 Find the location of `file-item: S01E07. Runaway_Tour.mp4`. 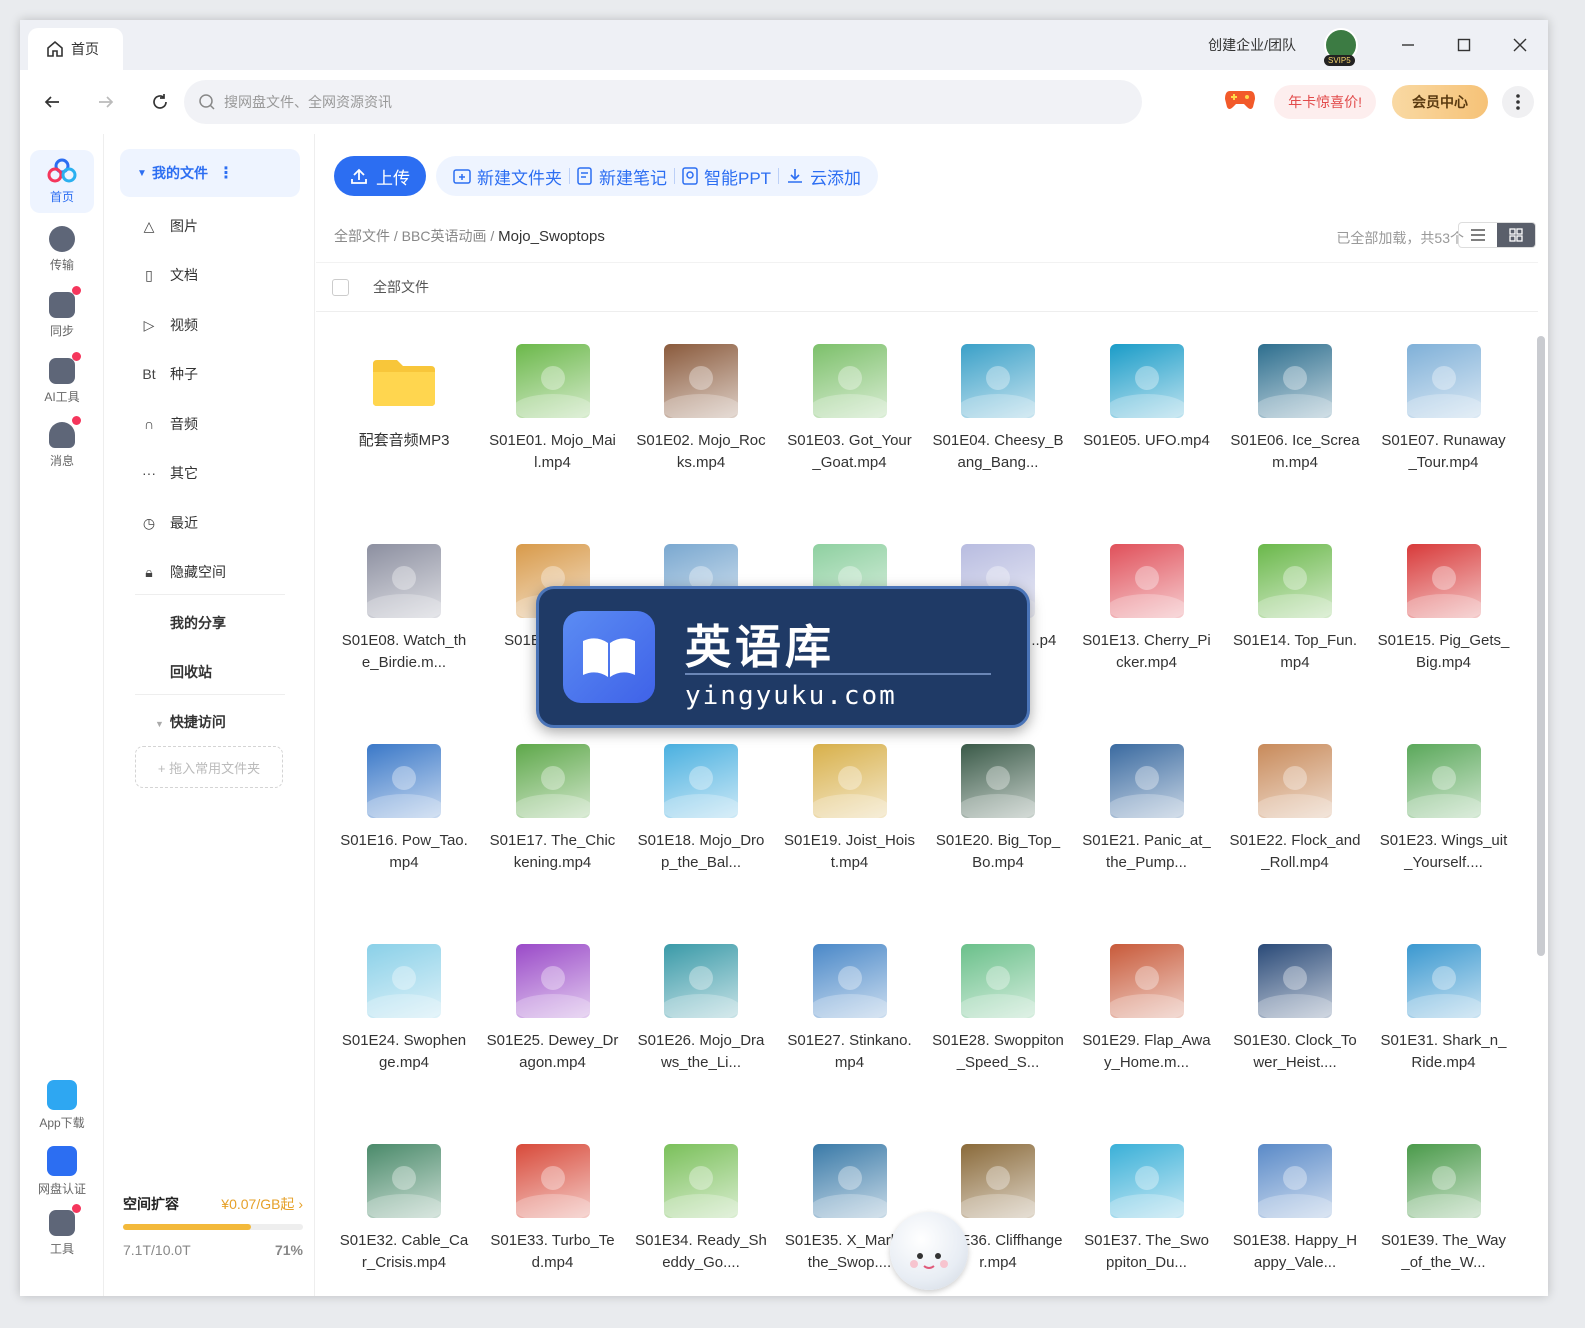

file-item: S01E07. Runaway_Tour.mp4 is located at coordinates (1444, 409).